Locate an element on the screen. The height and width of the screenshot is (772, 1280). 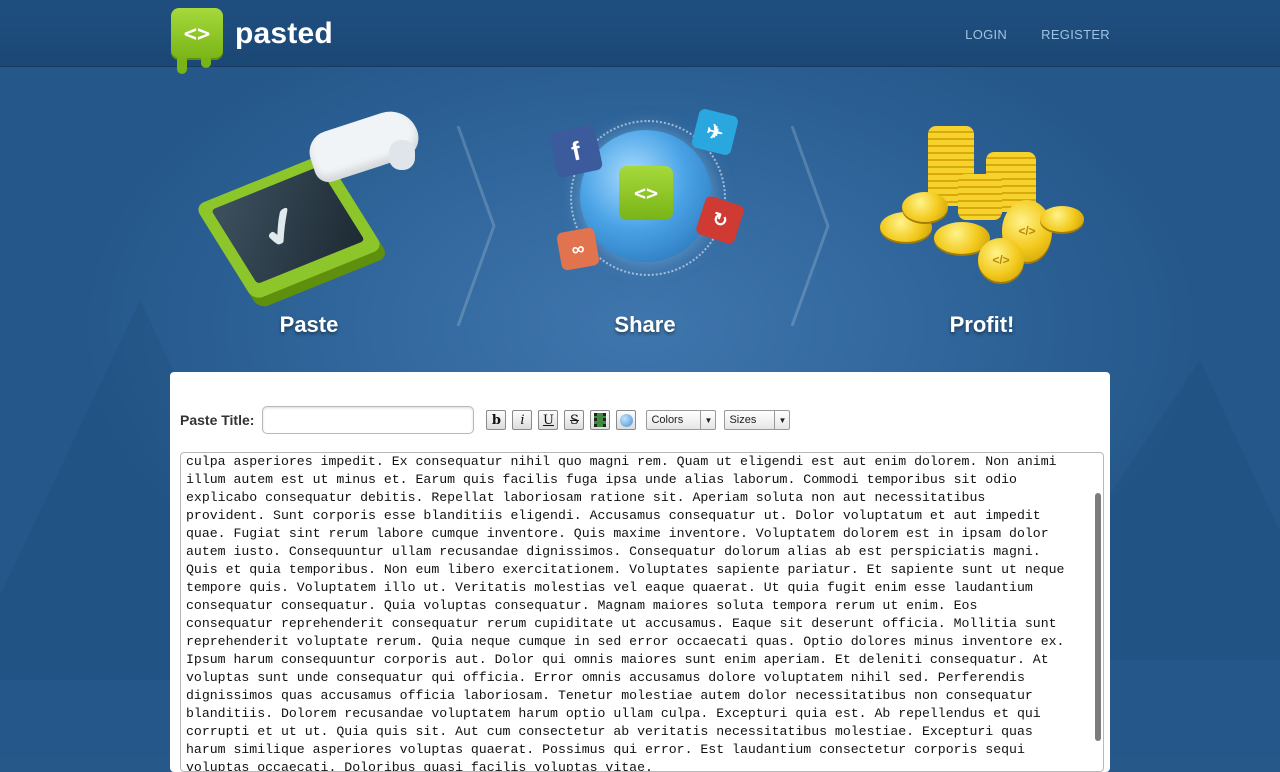
colors-select-value: Colors is located at coordinates (667, 420).